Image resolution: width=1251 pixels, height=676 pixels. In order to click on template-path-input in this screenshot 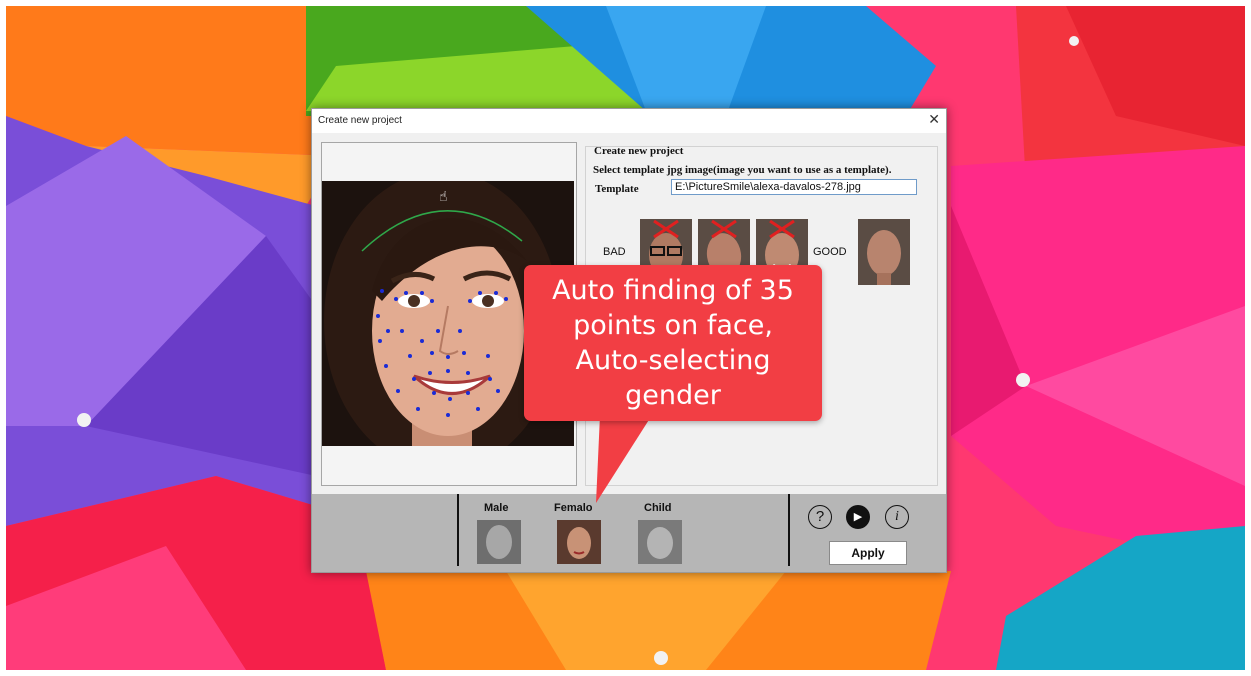, I will do `click(794, 187)`.